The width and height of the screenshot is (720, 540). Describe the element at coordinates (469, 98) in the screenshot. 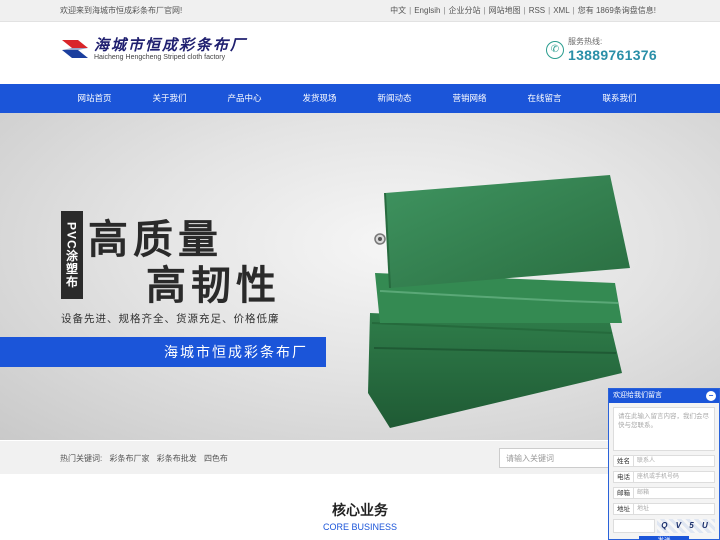

I see `nav-network: 营销网络` at that location.